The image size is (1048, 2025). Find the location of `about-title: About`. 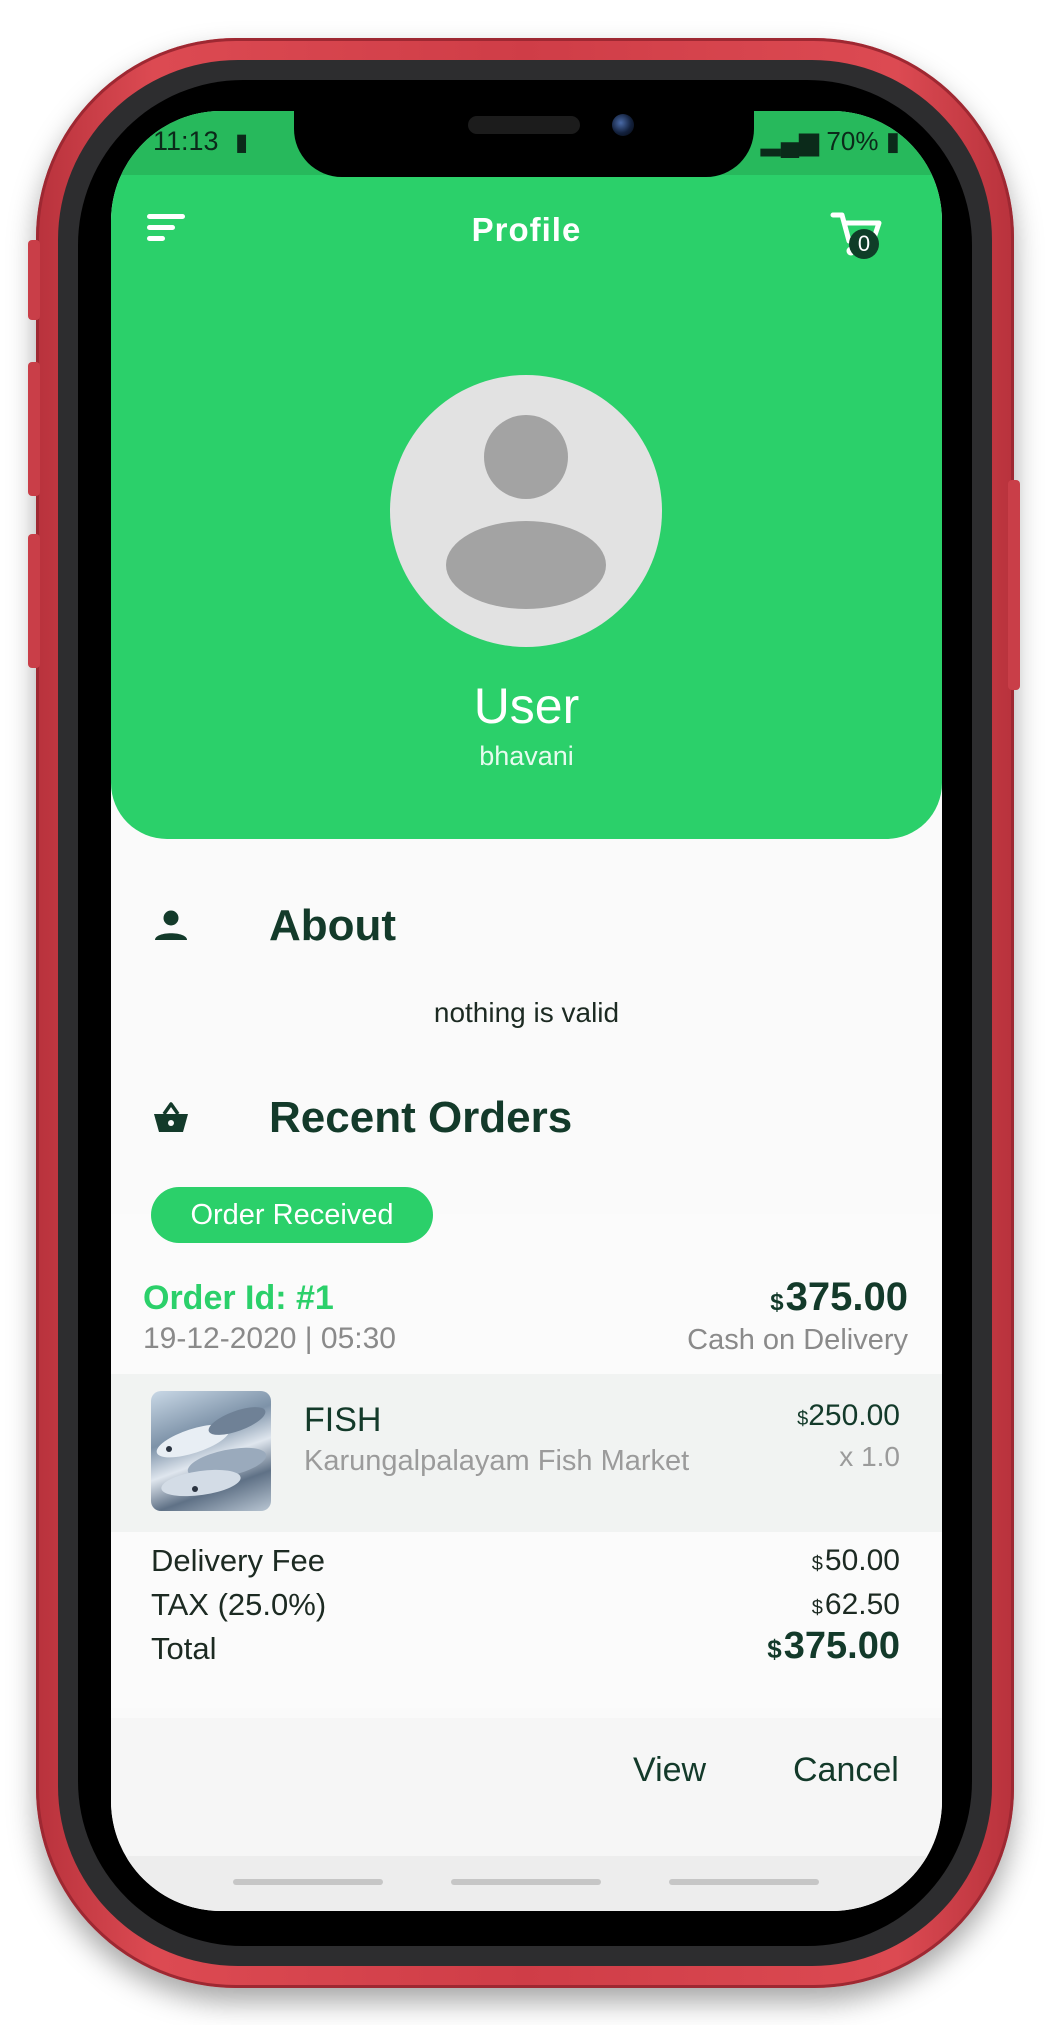

about-title: About is located at coordinates (333, 925).